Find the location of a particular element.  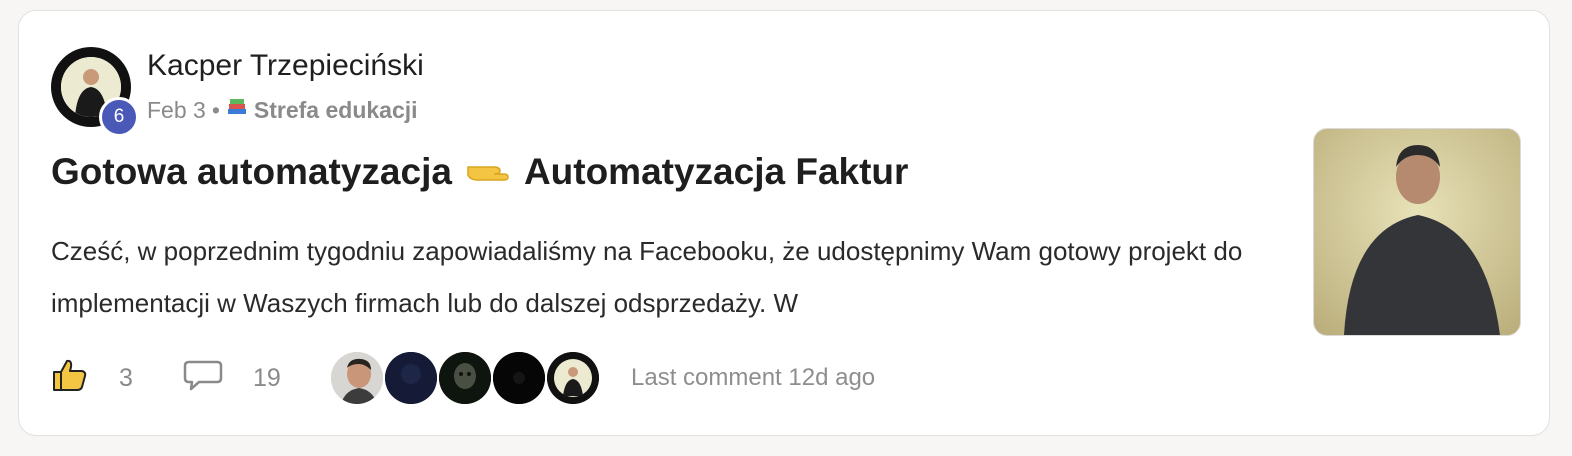

post-title-part1: Gotowa automatyzacja is located at coordinates (251, 171).